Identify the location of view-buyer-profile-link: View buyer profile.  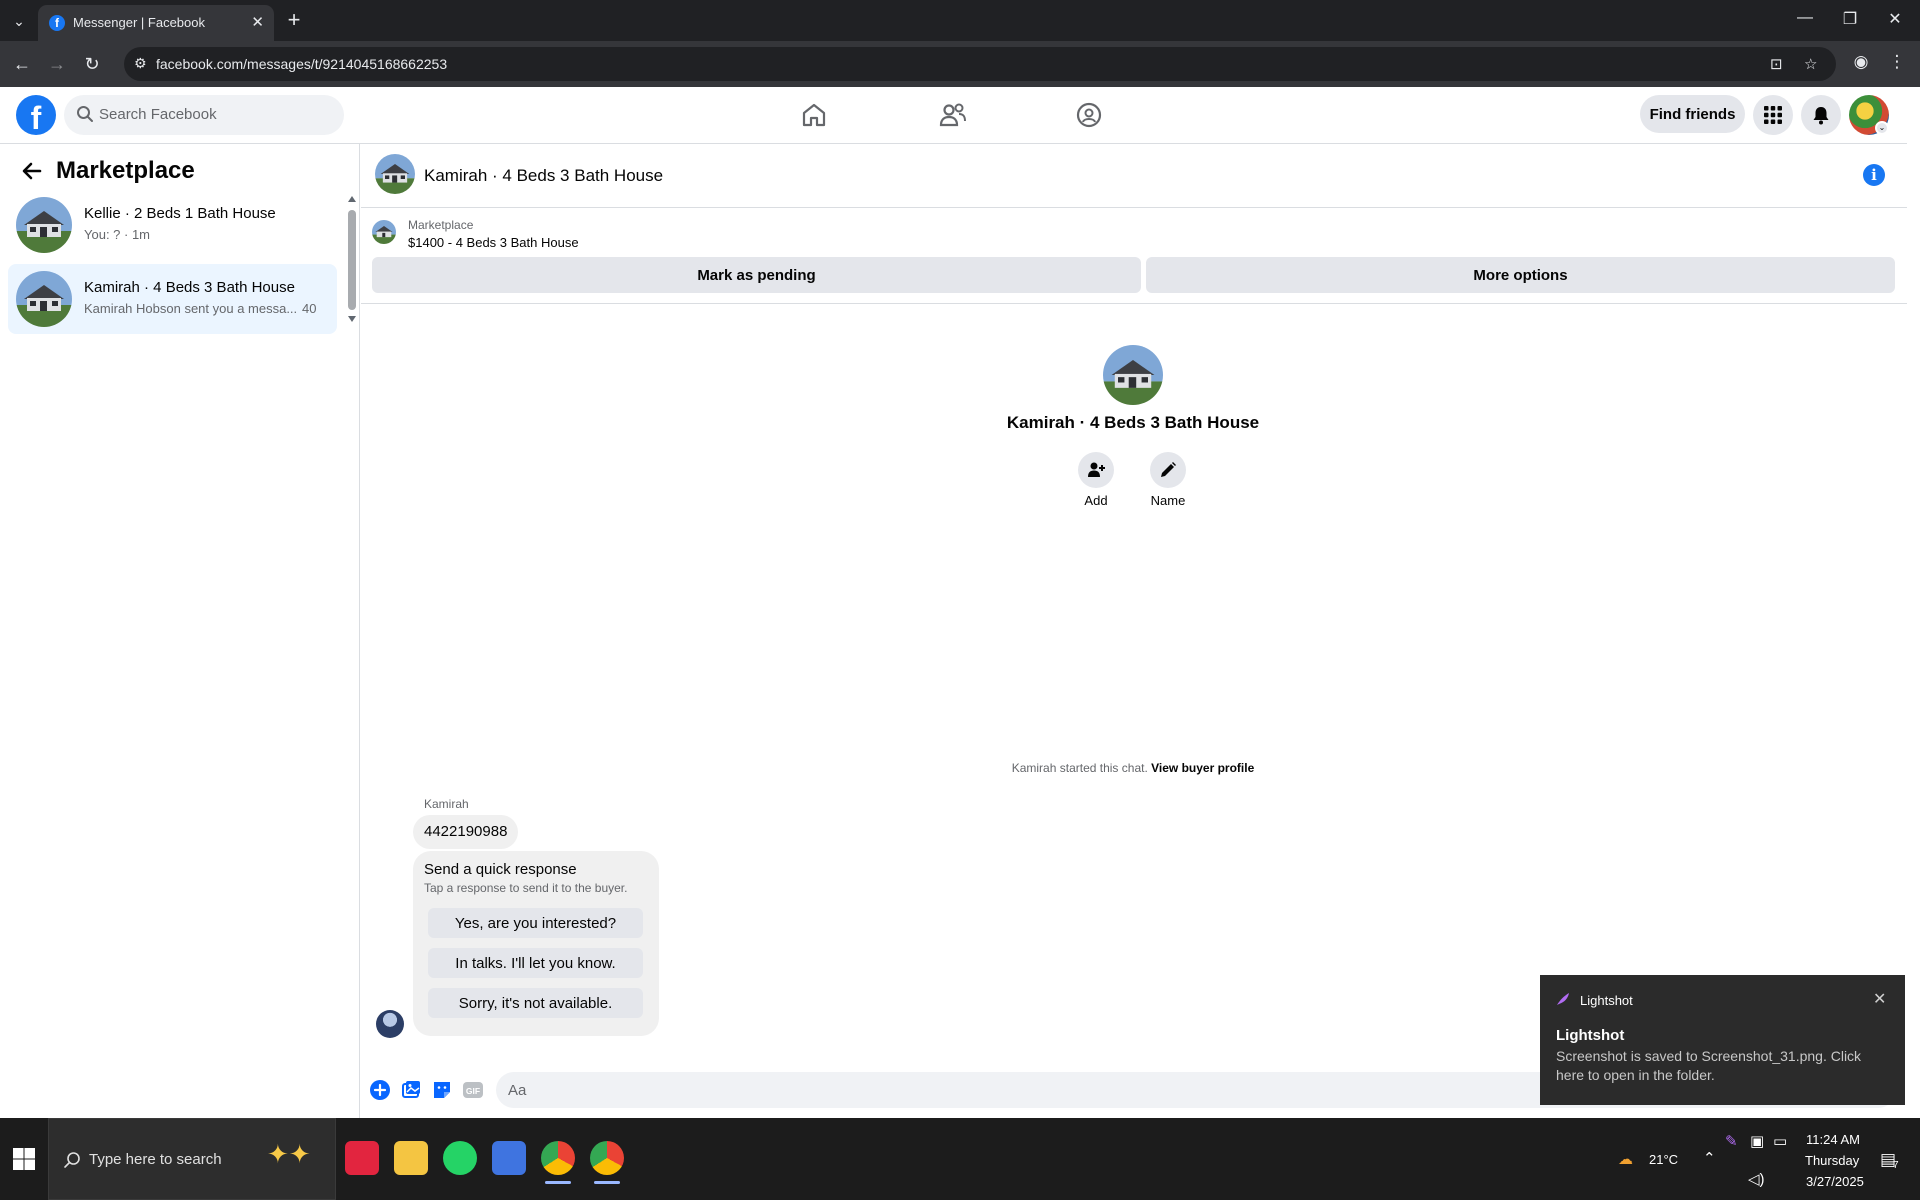
(1202, 768).